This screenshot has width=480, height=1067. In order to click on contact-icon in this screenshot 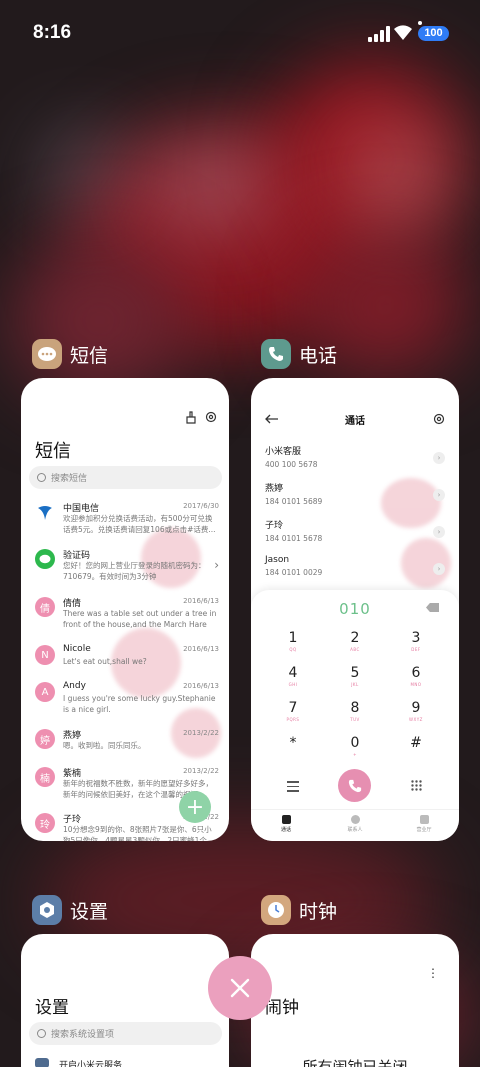, I will do `click(355, 819)`.